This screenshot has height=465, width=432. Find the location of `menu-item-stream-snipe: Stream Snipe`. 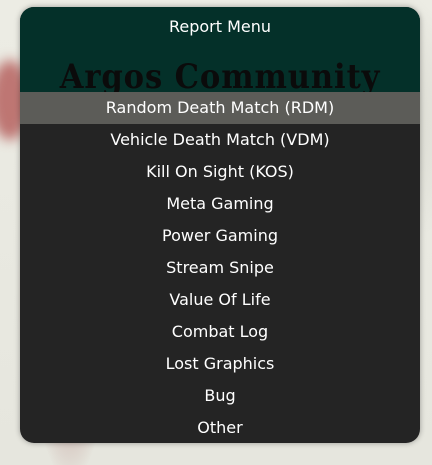

menu-item-stream-snipe: Stream Snipe is located at coordinates (220, 268).